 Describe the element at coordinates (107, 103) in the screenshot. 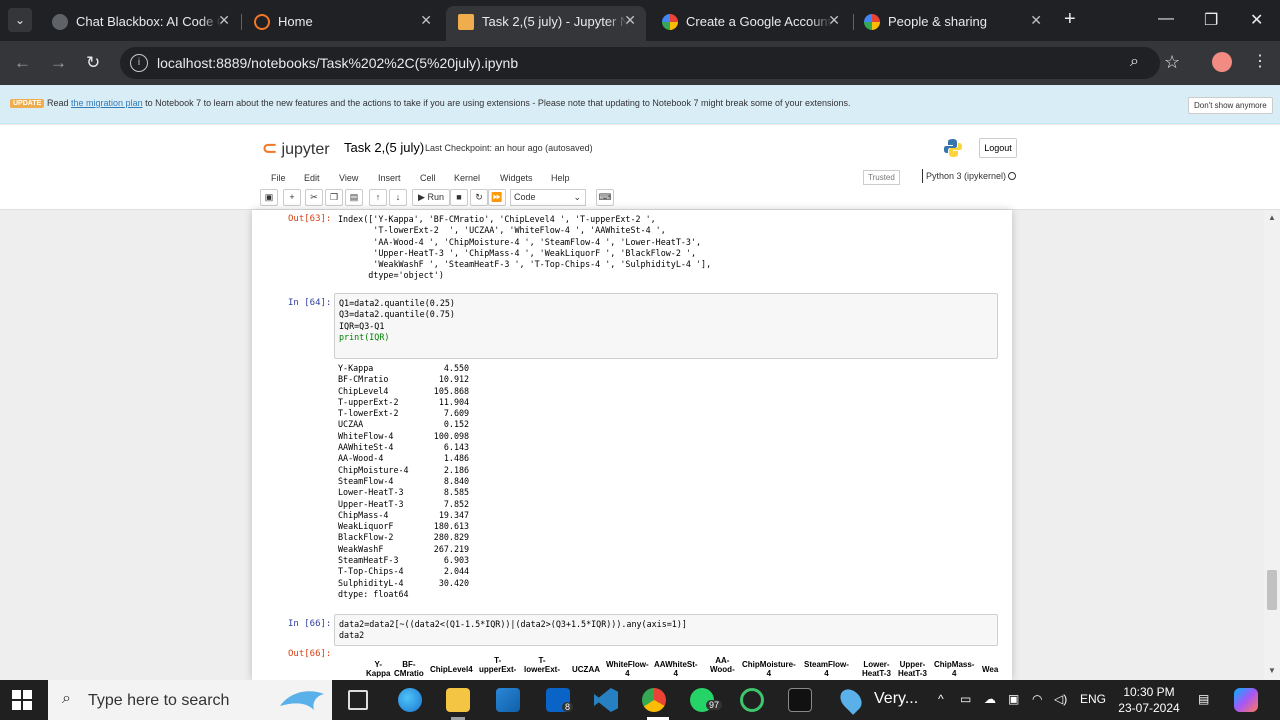

I see `migration-plan-link: the migration plan` at that location.